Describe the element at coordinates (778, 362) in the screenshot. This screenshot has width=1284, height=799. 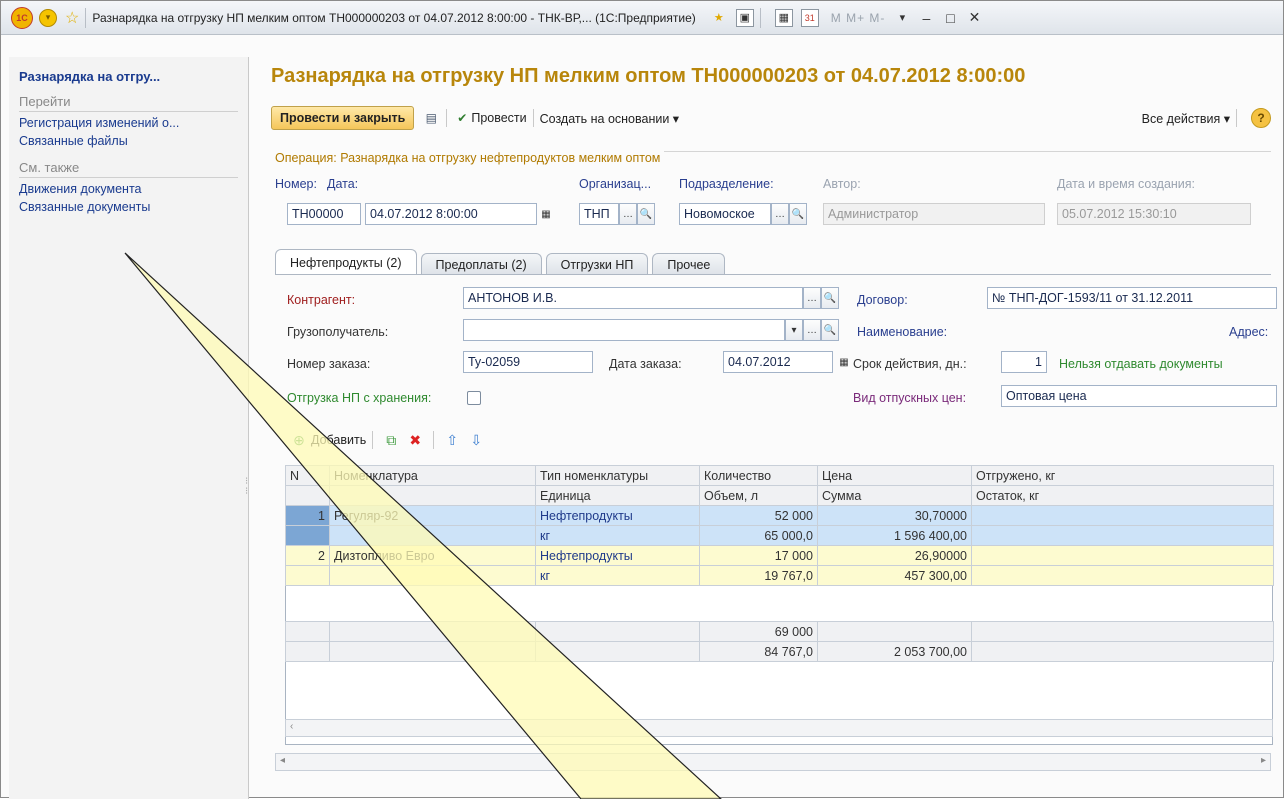
I see `order-date-field: 04.07.2012` at that location.